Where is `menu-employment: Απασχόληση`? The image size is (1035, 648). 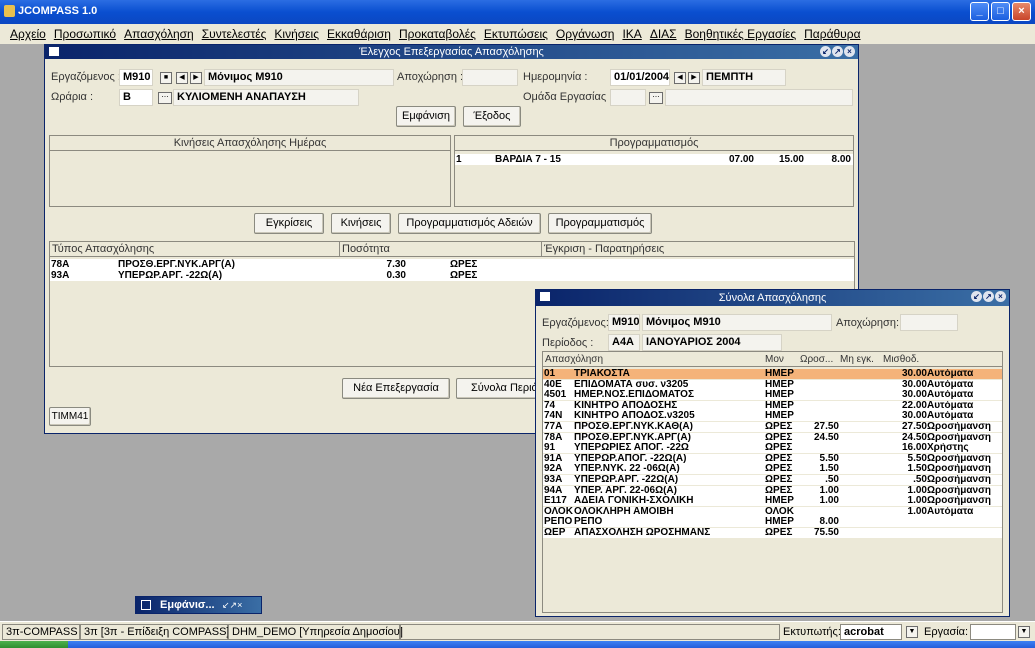 menu-employment: Απασχόληση is located at coordinates (159, 34).